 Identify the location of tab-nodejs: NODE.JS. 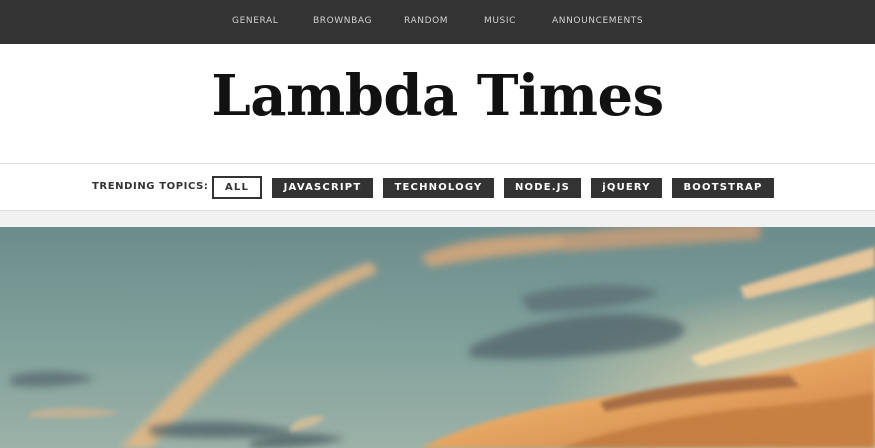
(542, 188).